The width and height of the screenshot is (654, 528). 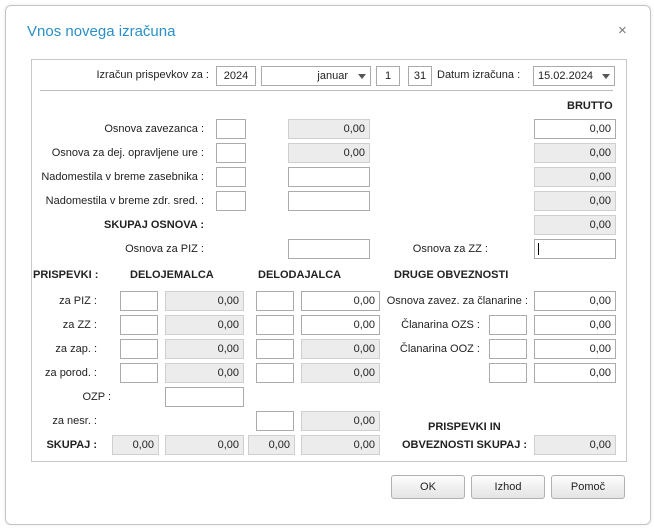 I want to click on clanarina-ooz-rate-input, so click(x=508, y=349).